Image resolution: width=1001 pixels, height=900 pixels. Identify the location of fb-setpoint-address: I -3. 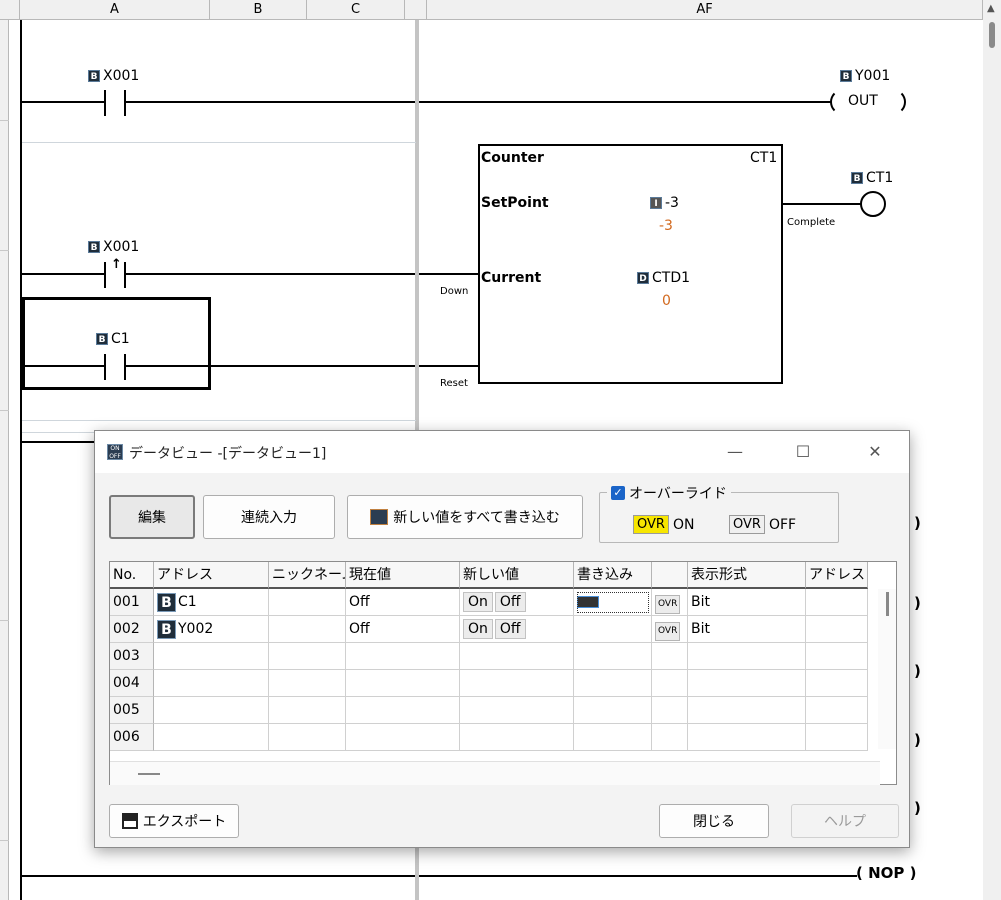
(664, 203).